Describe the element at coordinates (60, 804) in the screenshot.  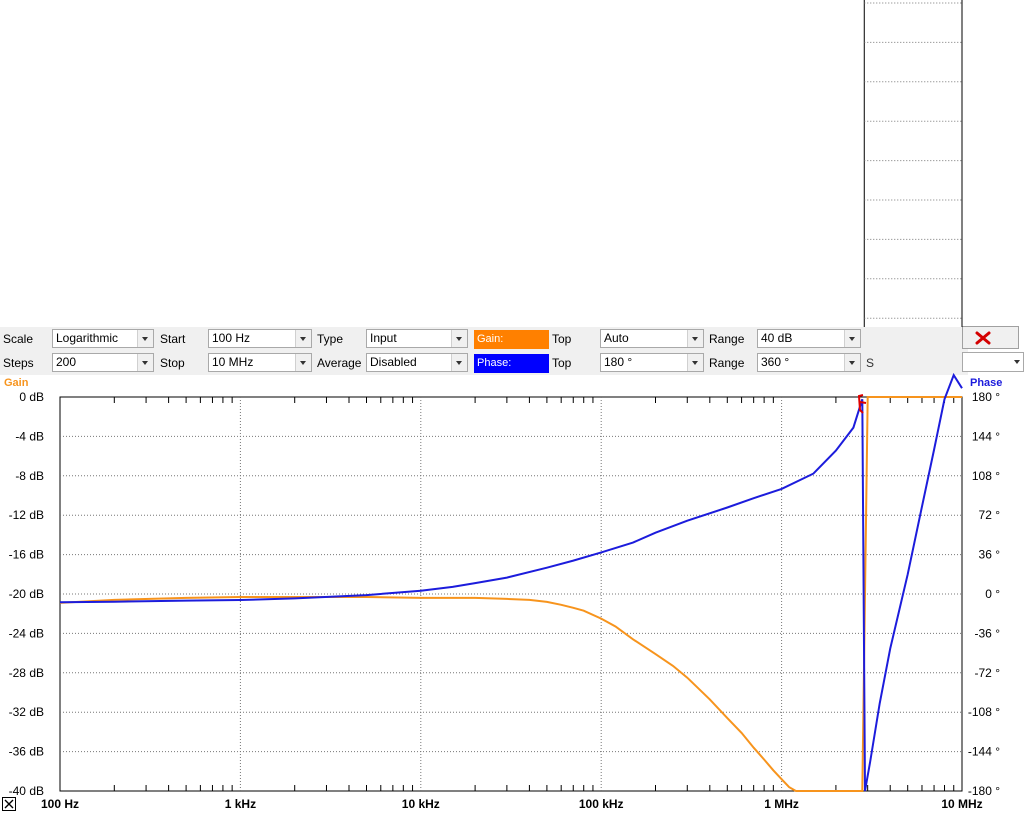
I see `x-tick-label: 100 Hz` at that location.